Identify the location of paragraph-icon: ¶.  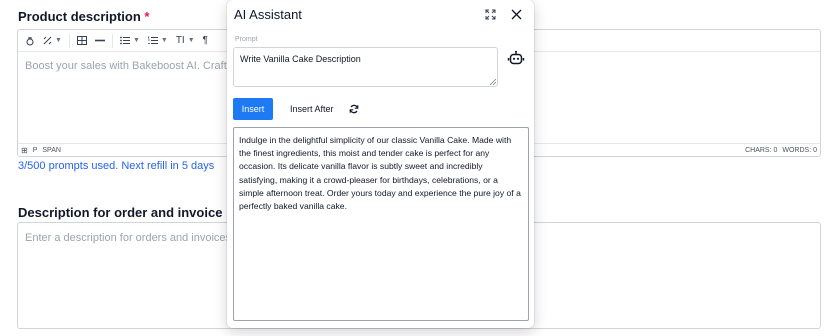
(205, 40).